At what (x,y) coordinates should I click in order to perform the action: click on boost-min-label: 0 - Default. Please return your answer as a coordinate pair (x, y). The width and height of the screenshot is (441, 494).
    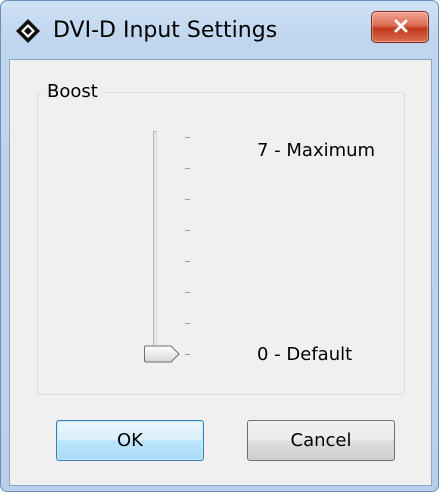
    Looking at the image, I should click on (305, 354).